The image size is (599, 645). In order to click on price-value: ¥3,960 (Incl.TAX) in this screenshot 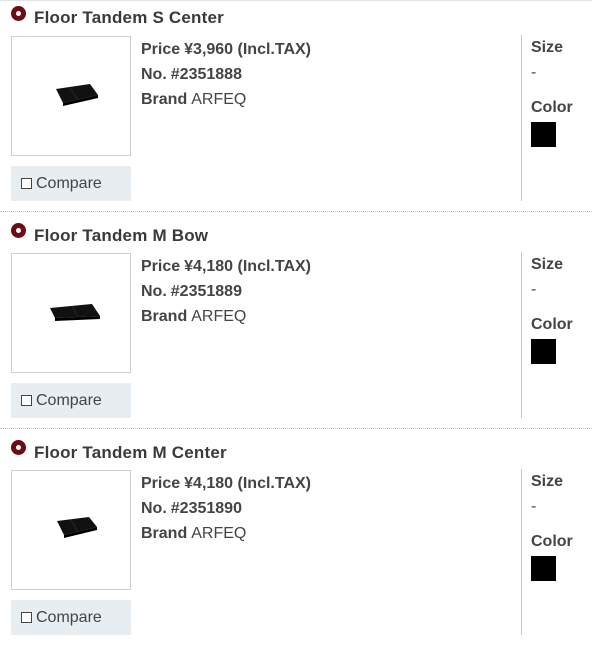, I will do `click(247, 49)`.